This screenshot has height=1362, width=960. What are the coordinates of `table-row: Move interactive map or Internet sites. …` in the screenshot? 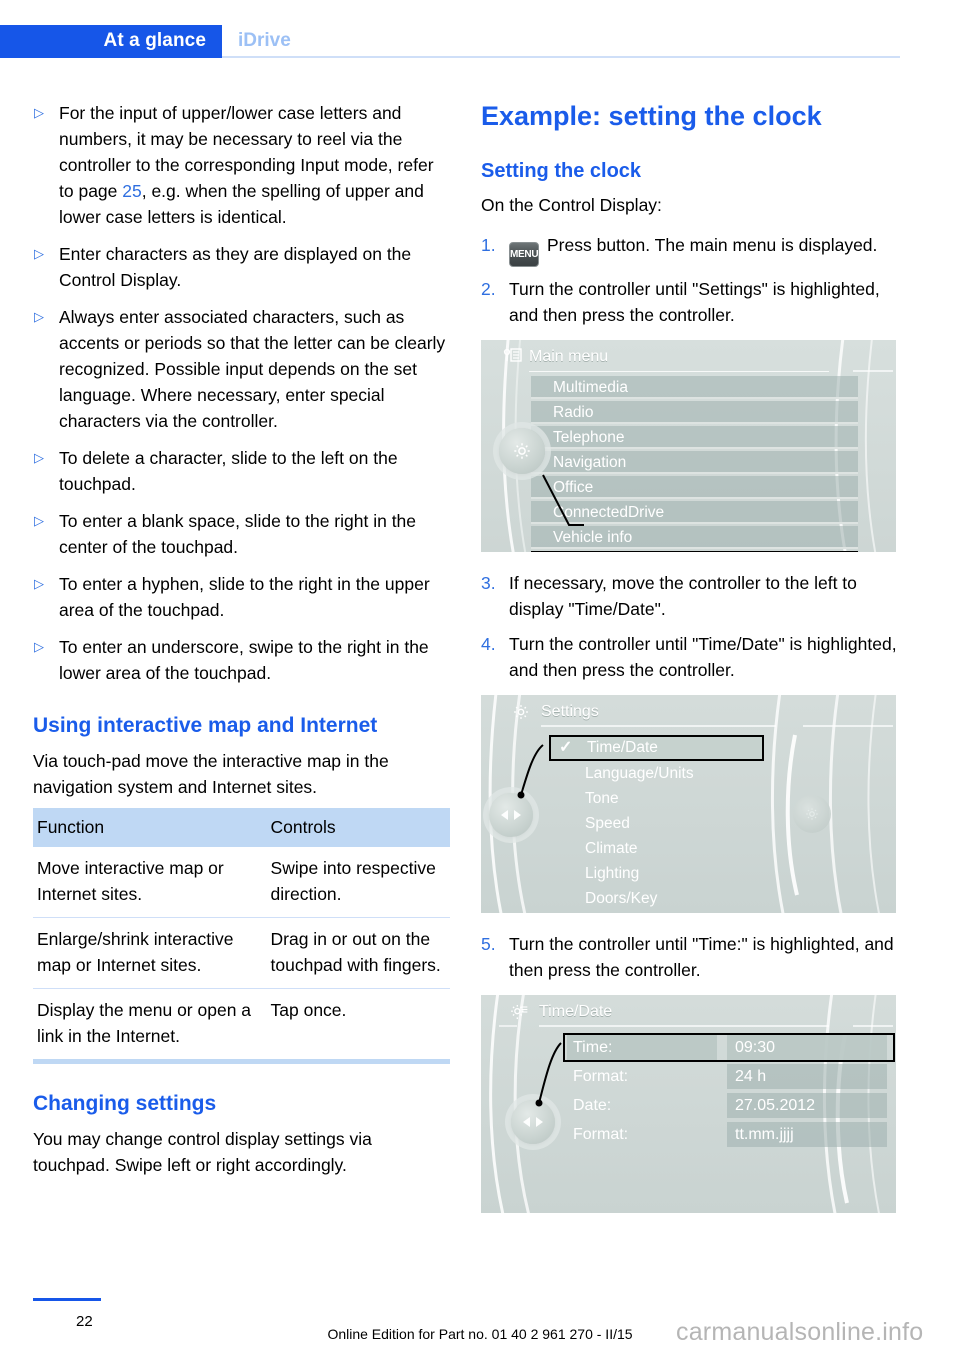 It's located at (241, 882).